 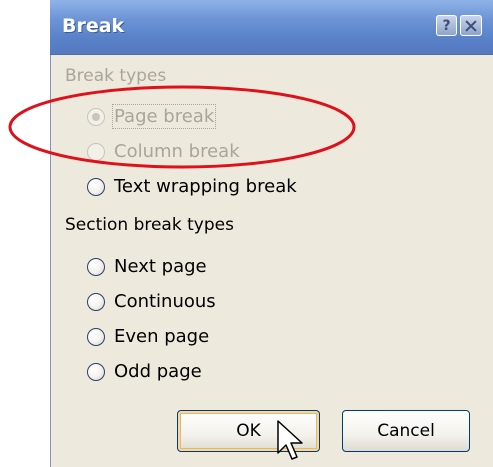 I want to click on odd-page-label: Odd page, so click(x=158, y=371).